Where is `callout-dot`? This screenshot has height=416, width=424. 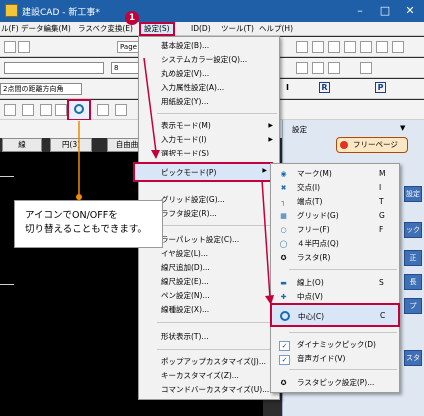 callout-dot is located at coordinates (79, 197).